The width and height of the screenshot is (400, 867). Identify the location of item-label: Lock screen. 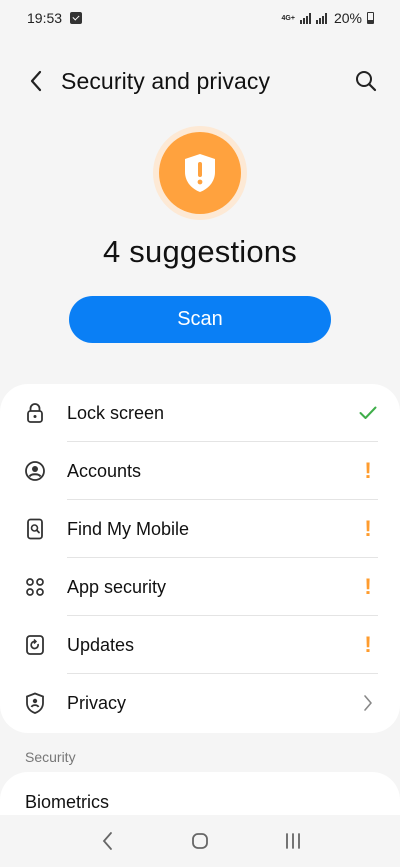
(116, 412).